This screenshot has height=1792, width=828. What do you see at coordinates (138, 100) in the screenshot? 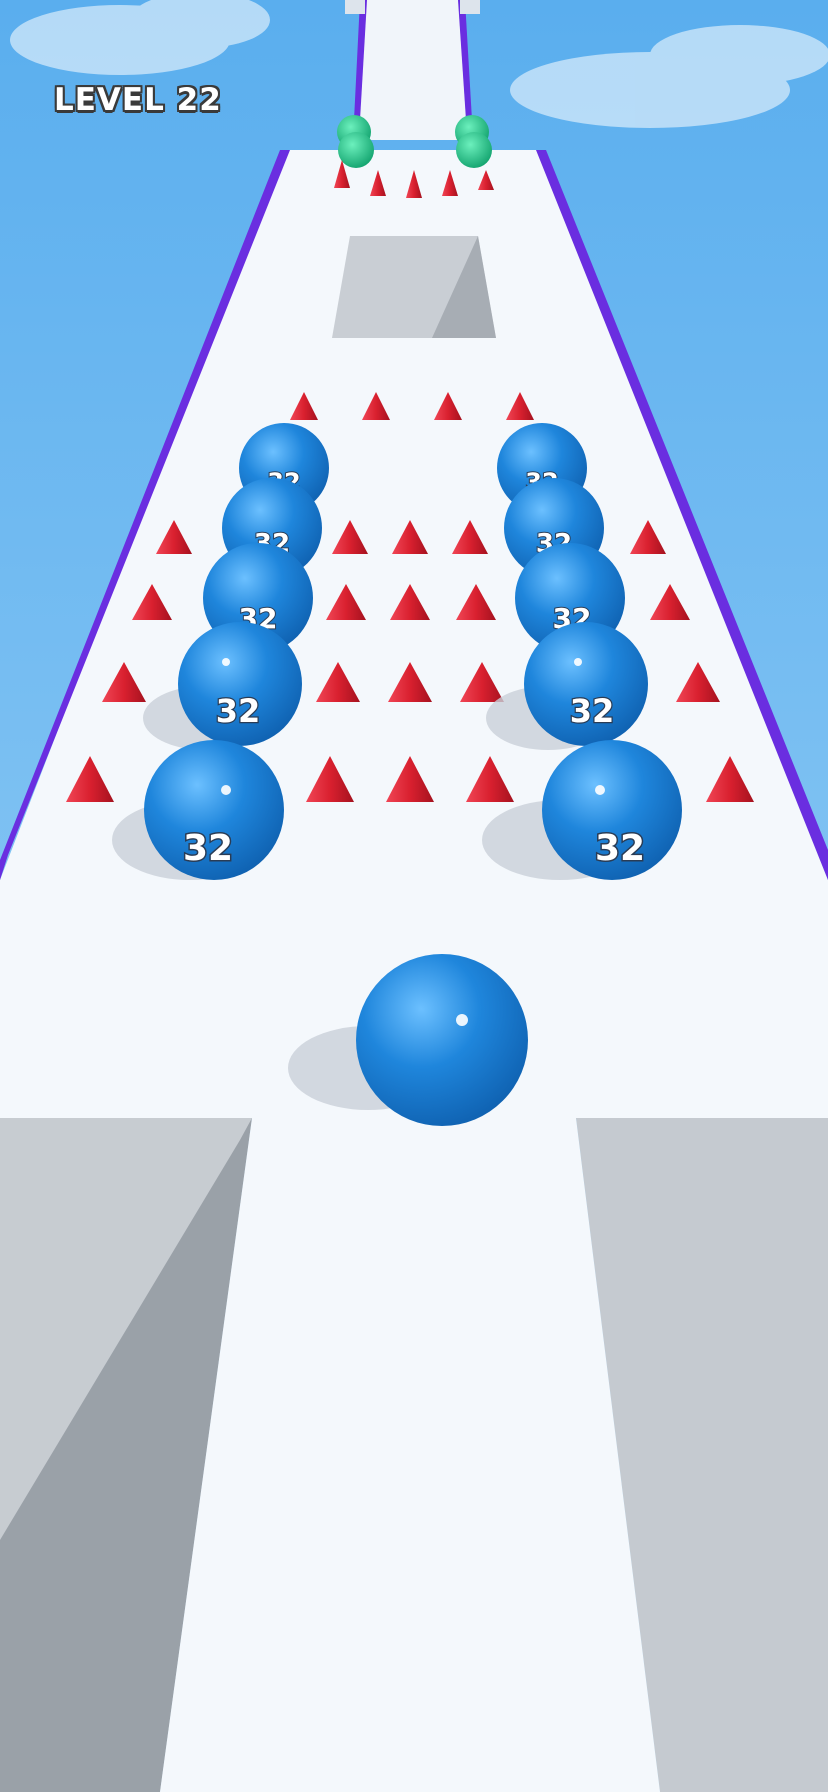
I see `level-label: LEVEL 22` at bounding box center [138, 100].